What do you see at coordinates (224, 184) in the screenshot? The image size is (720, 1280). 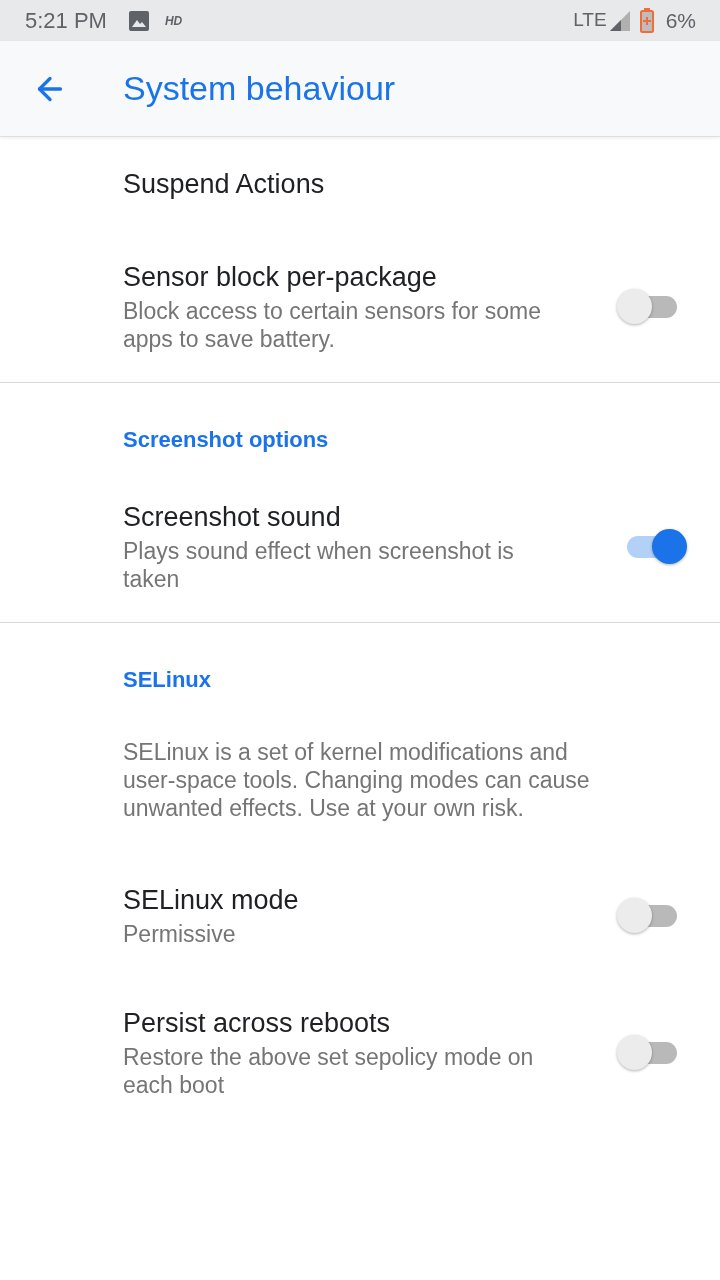 I see `preference-title: Suspend Actions` at bounding box center [224, 184].